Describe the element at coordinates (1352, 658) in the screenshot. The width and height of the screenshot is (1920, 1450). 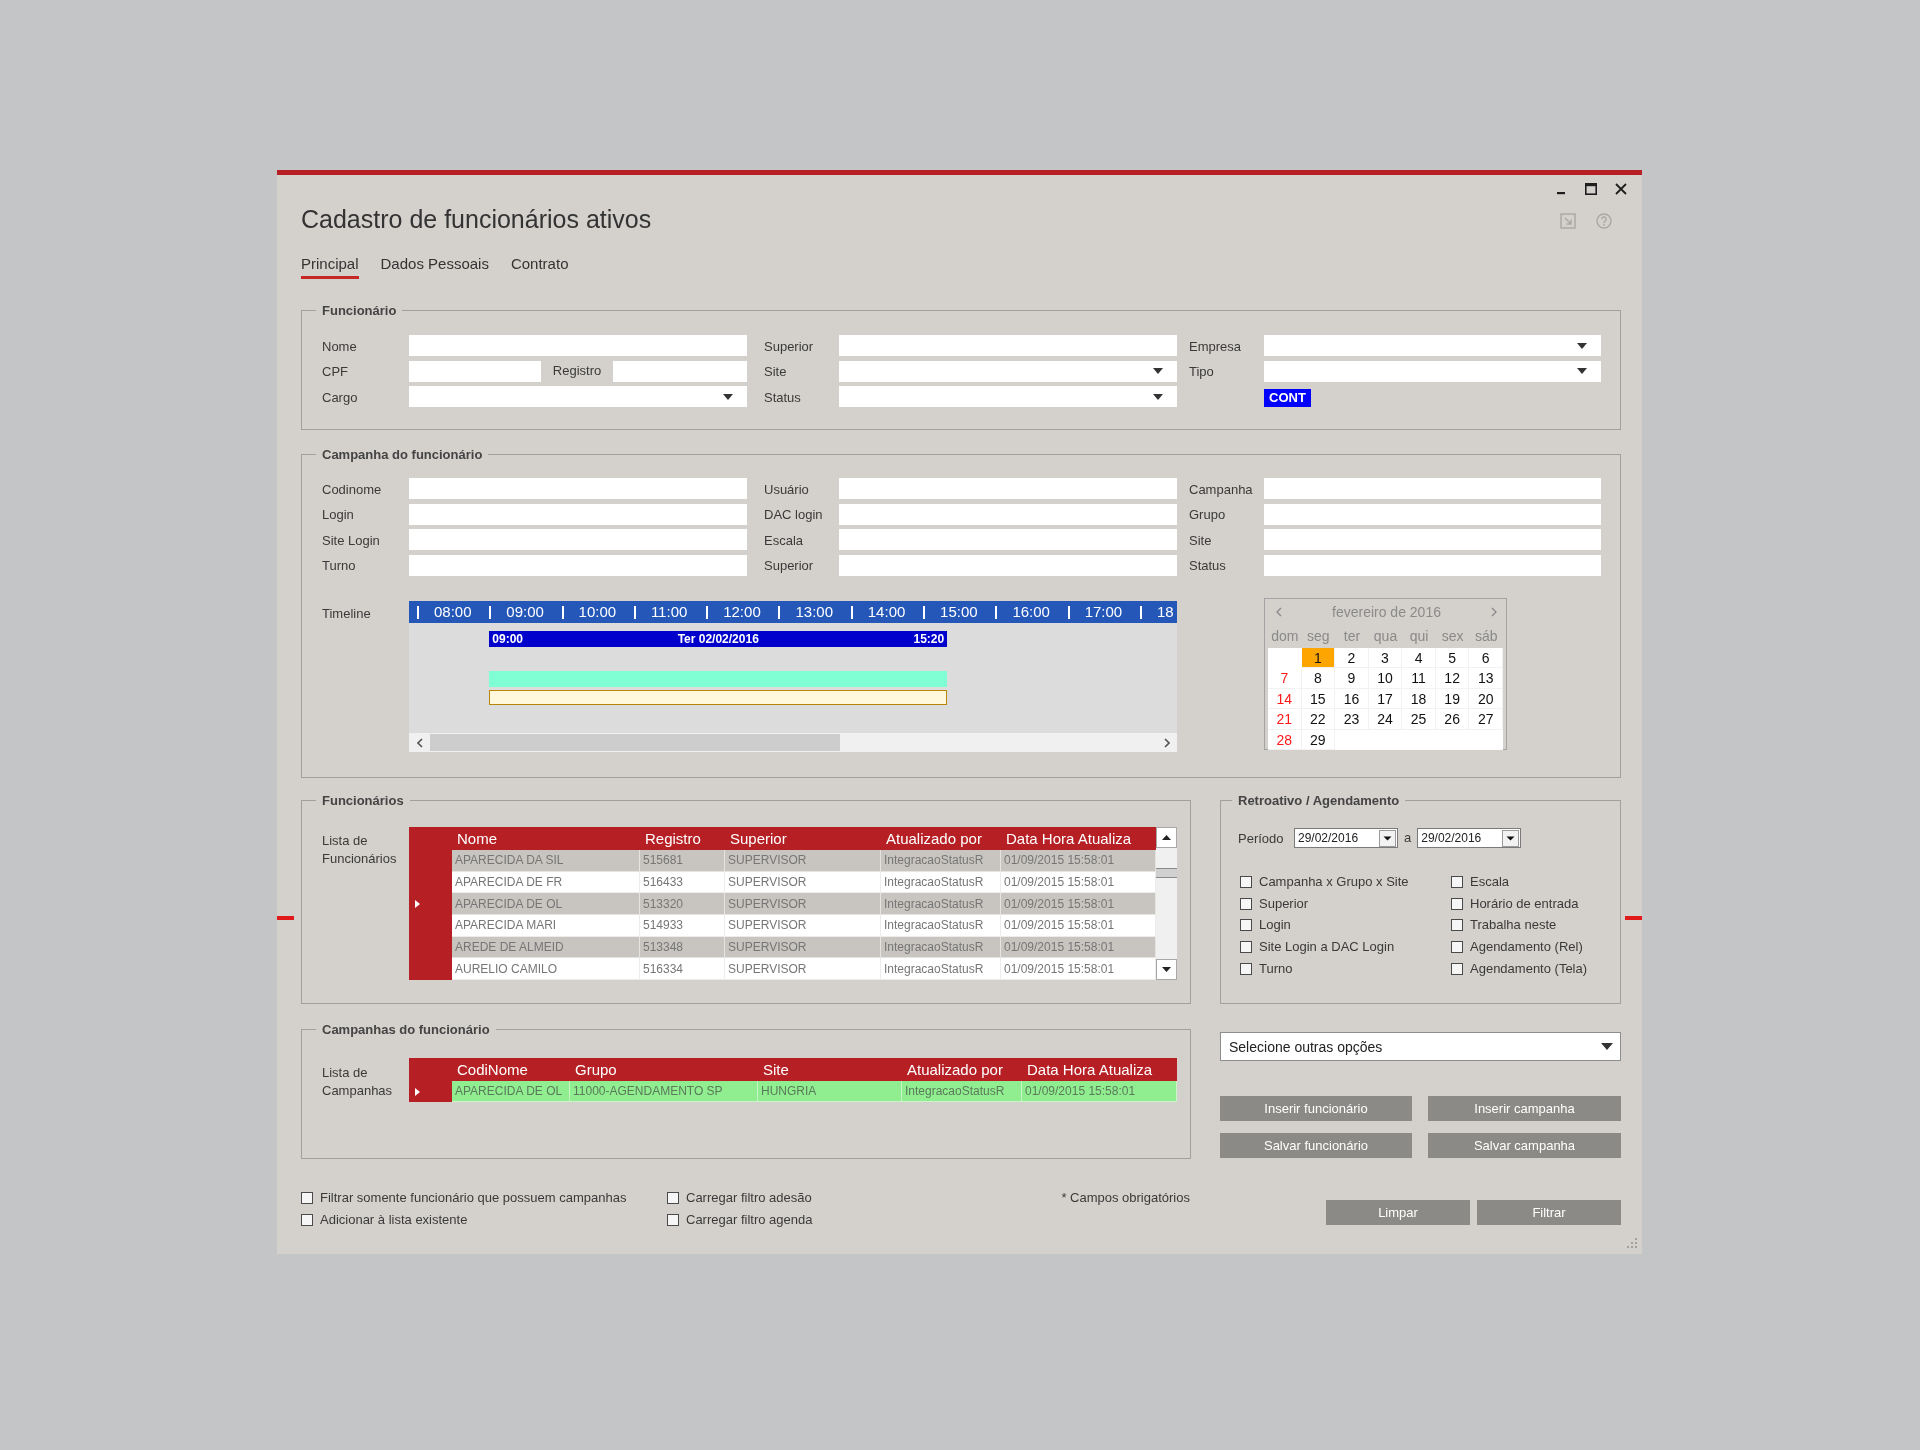
I see `calendar-day: 2` at that location.